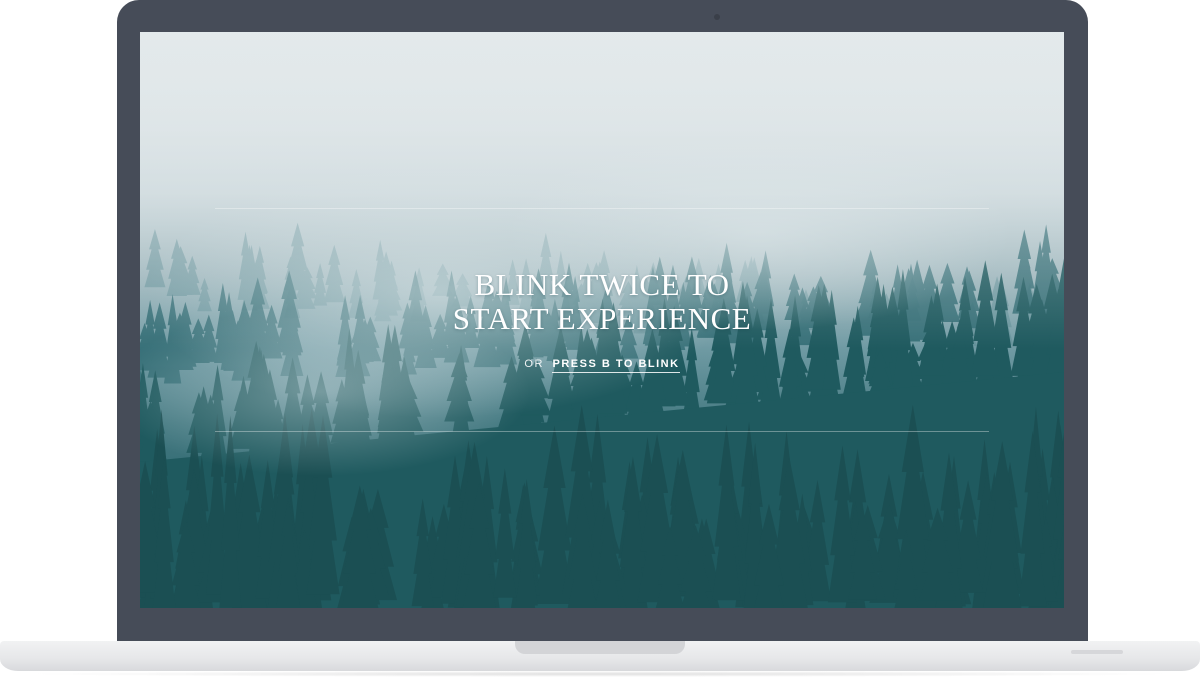 The image size is (1200, 680). What do you see at coordinates (717, 17) in the screenshot?
I see `camera-dot` at bounding box center [717, 17].